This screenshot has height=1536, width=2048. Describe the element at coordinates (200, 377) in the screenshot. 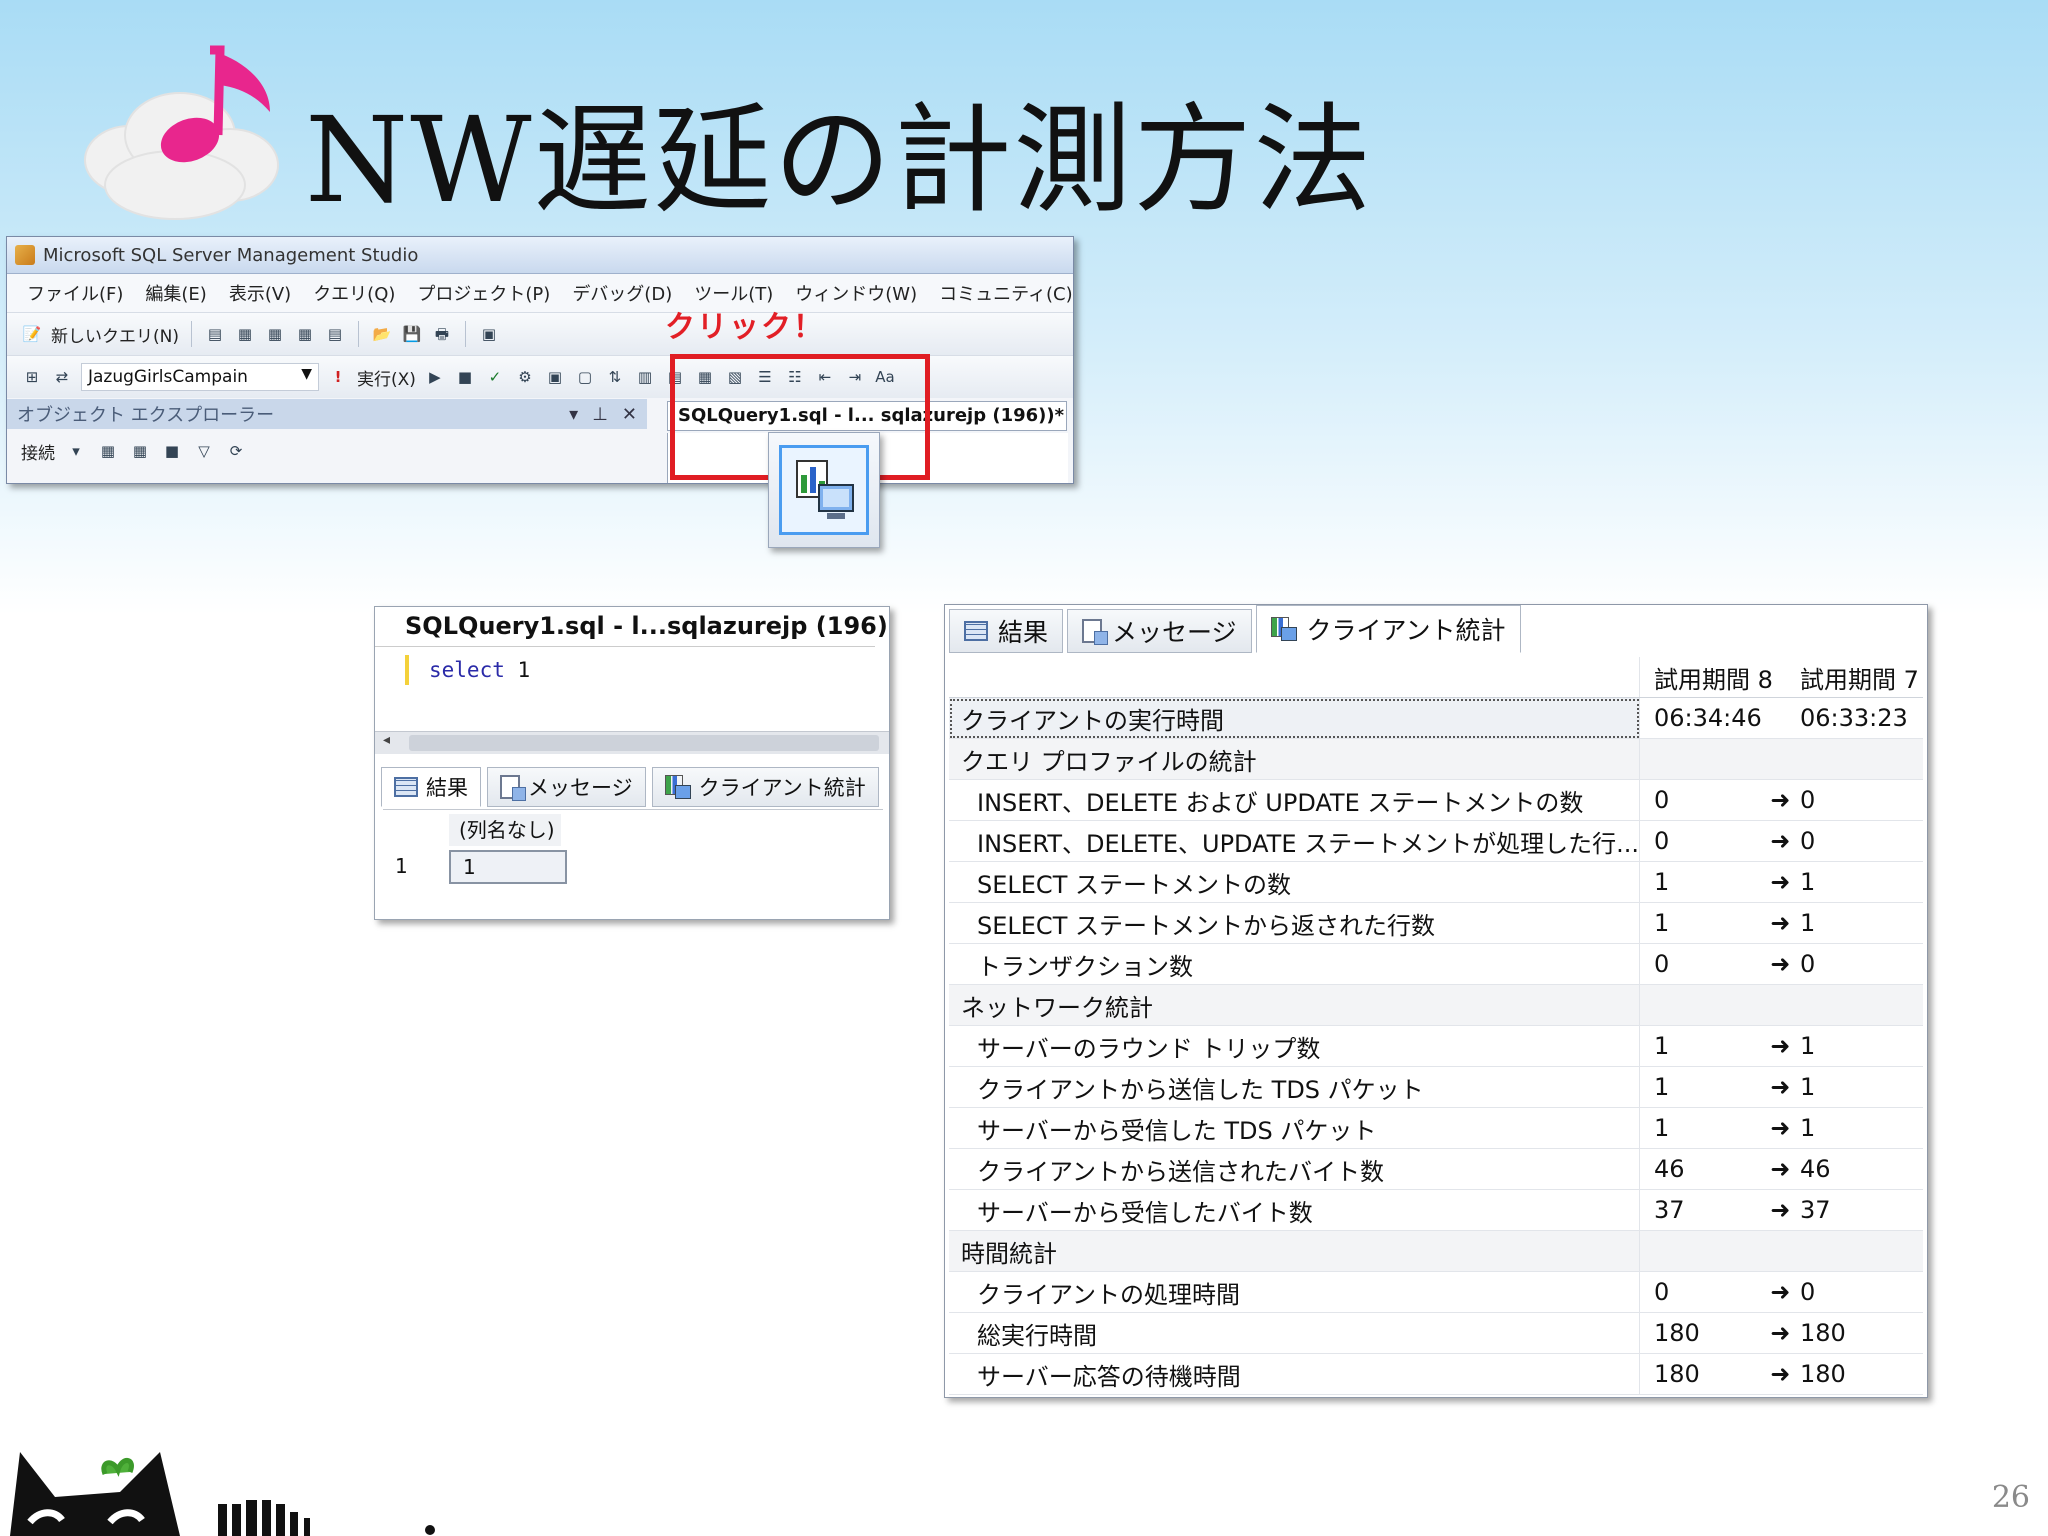

I see `database-select: JazugGirlsCampain ▼` at that location.